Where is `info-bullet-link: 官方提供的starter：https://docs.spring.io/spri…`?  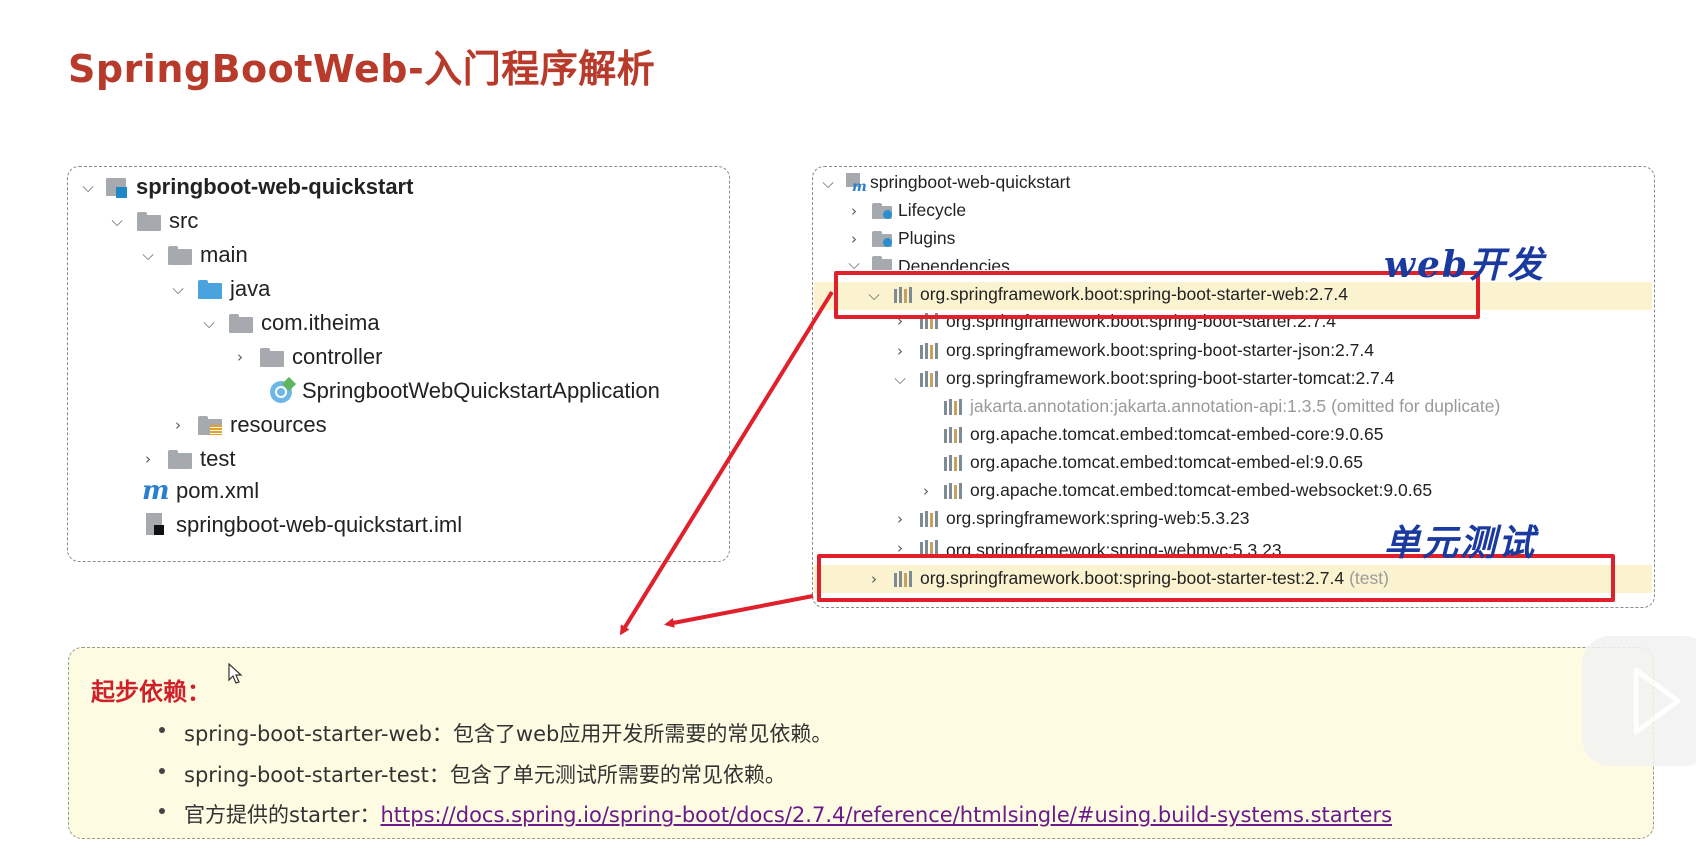
info-bullet-link: 官方提供的starter：https://docs.spring.io/spri… is located at coordinates (775, 814).